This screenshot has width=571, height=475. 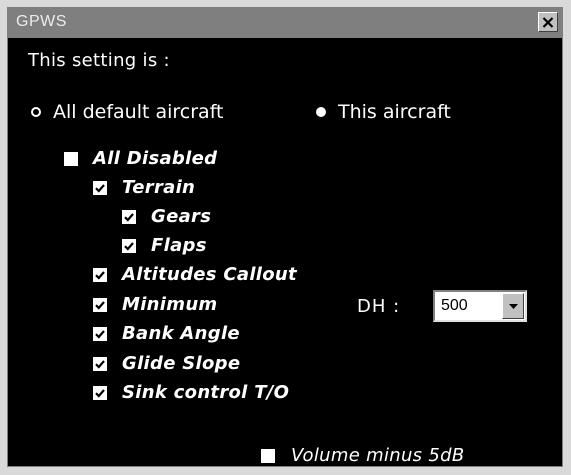 I want to click on dh-label: DH :, so click(x=379, y=306).